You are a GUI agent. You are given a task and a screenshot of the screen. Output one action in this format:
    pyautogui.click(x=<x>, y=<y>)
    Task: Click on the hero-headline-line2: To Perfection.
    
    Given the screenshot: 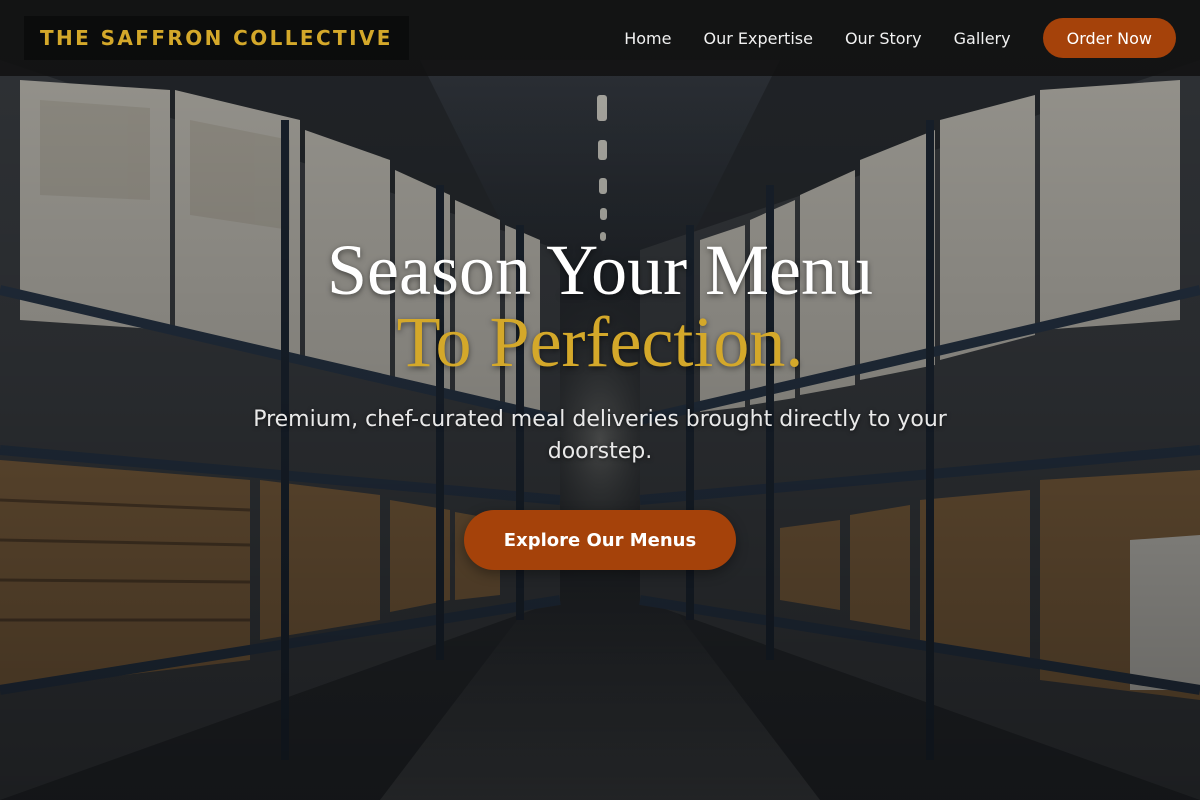 What is the action you would take?
    pyautogui.click(x=600, y=342)
    